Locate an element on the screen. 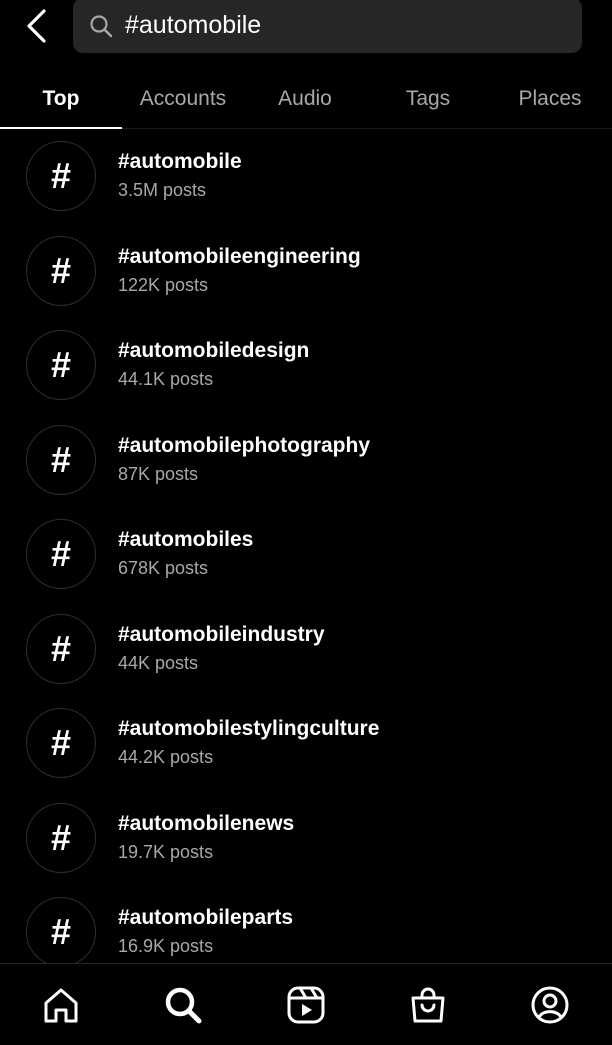 Image resolution: width=612 pixels, height=1045 pixels. chevron-left-icon is located at coordinates (36, 26).